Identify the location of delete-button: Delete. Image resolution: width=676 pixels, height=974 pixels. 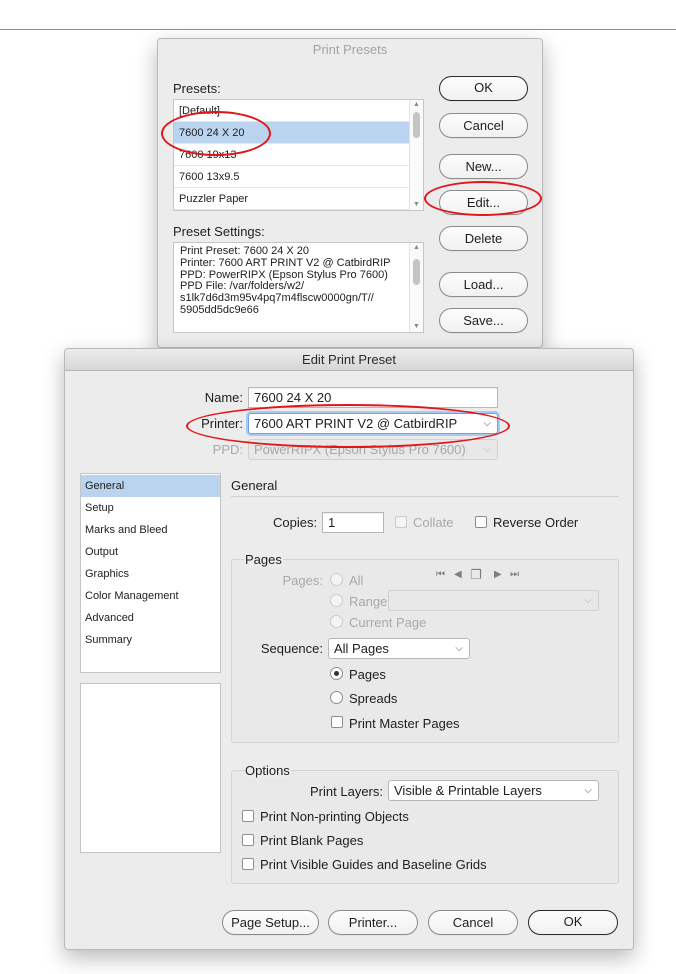
(483, 238).